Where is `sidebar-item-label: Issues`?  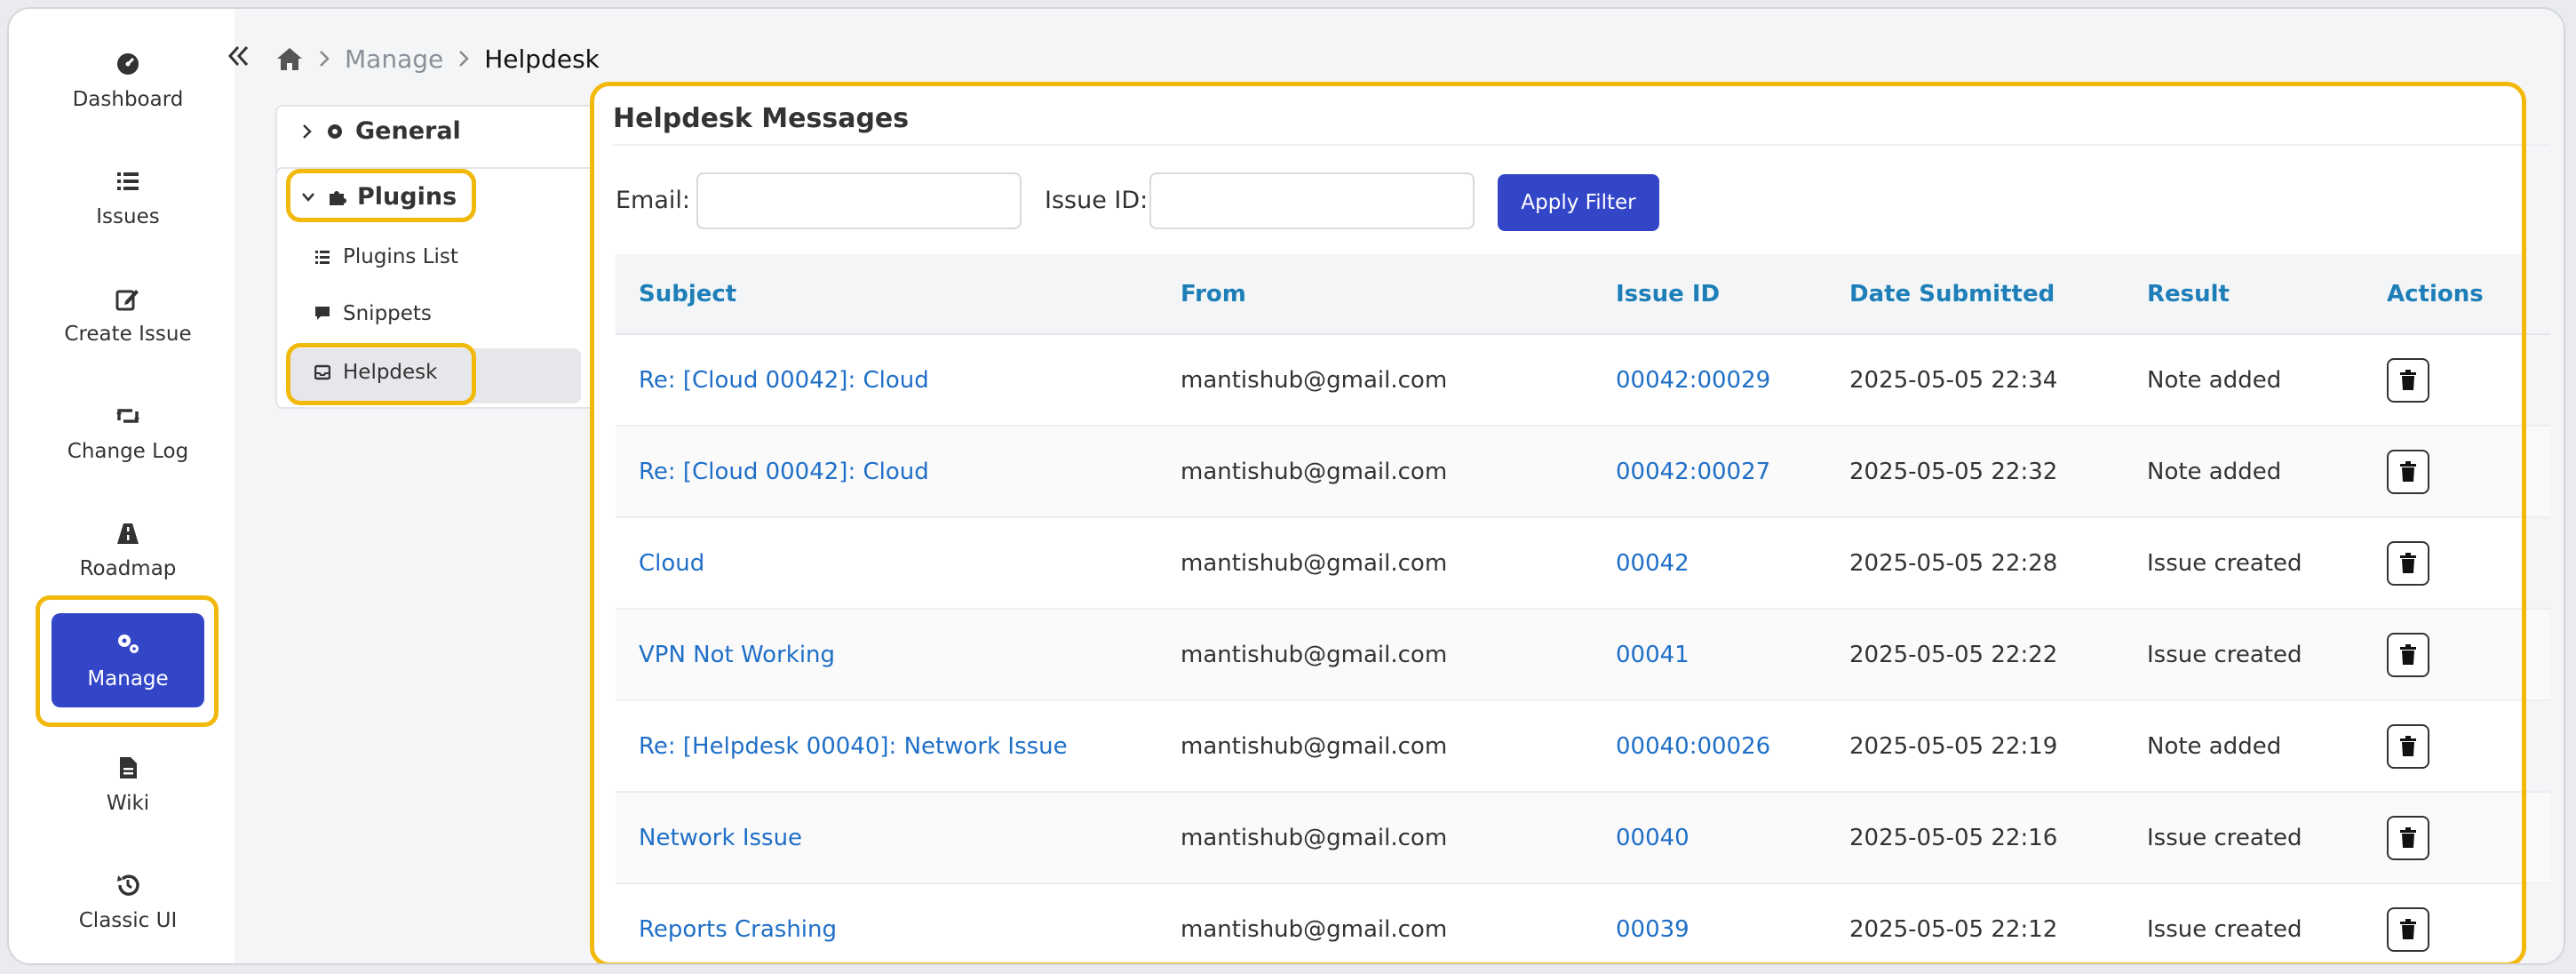
sidebar-item-label: Issues is located at coordinates (128, 216).